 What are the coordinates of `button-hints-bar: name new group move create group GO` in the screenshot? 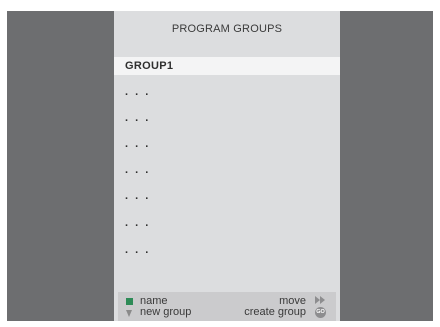 It's located at (227, 306).